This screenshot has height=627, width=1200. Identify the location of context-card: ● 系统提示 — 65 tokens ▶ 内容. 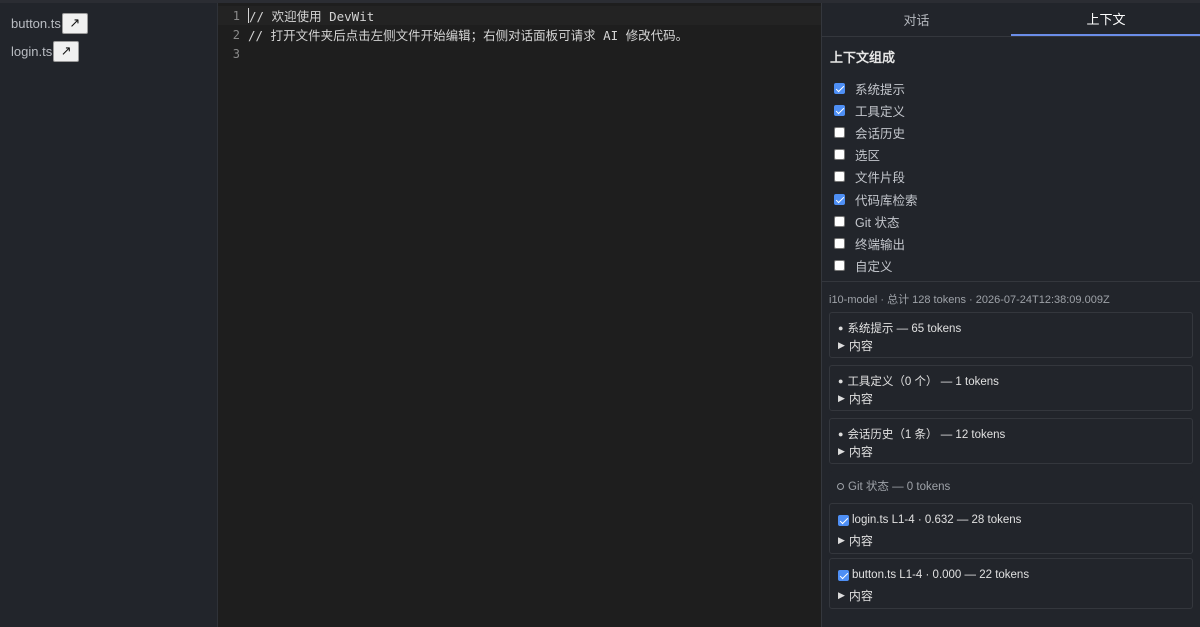
(1011, 335).